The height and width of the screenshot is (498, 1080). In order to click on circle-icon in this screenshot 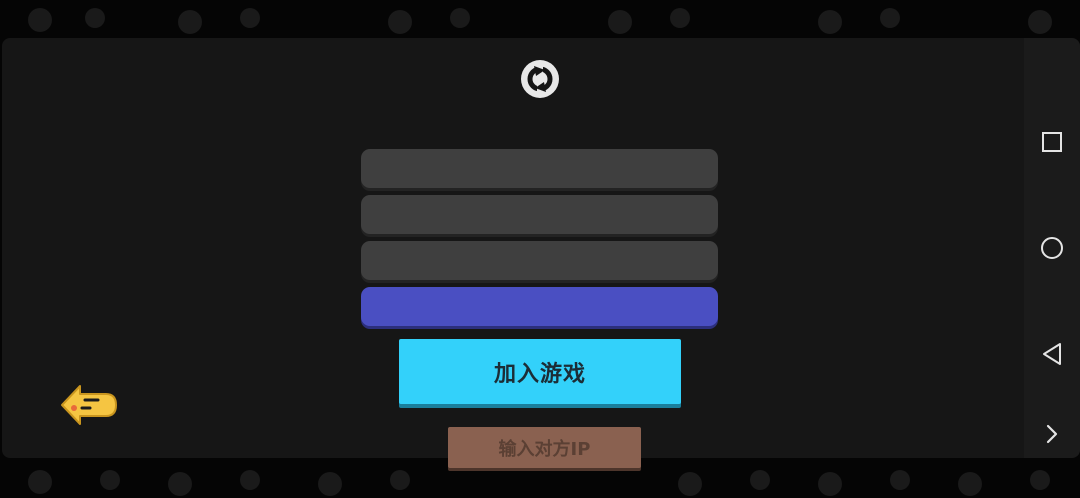, I will do `click(1052, 248)`.